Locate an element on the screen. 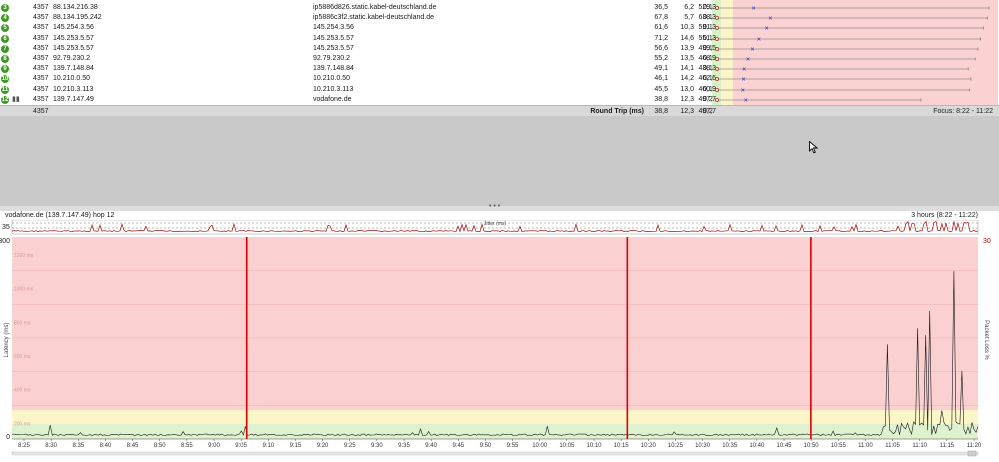 The width and height of the screenshot is (999, 462). hop-ip: 88.134.195.242 is located at coordinates (77, 18).